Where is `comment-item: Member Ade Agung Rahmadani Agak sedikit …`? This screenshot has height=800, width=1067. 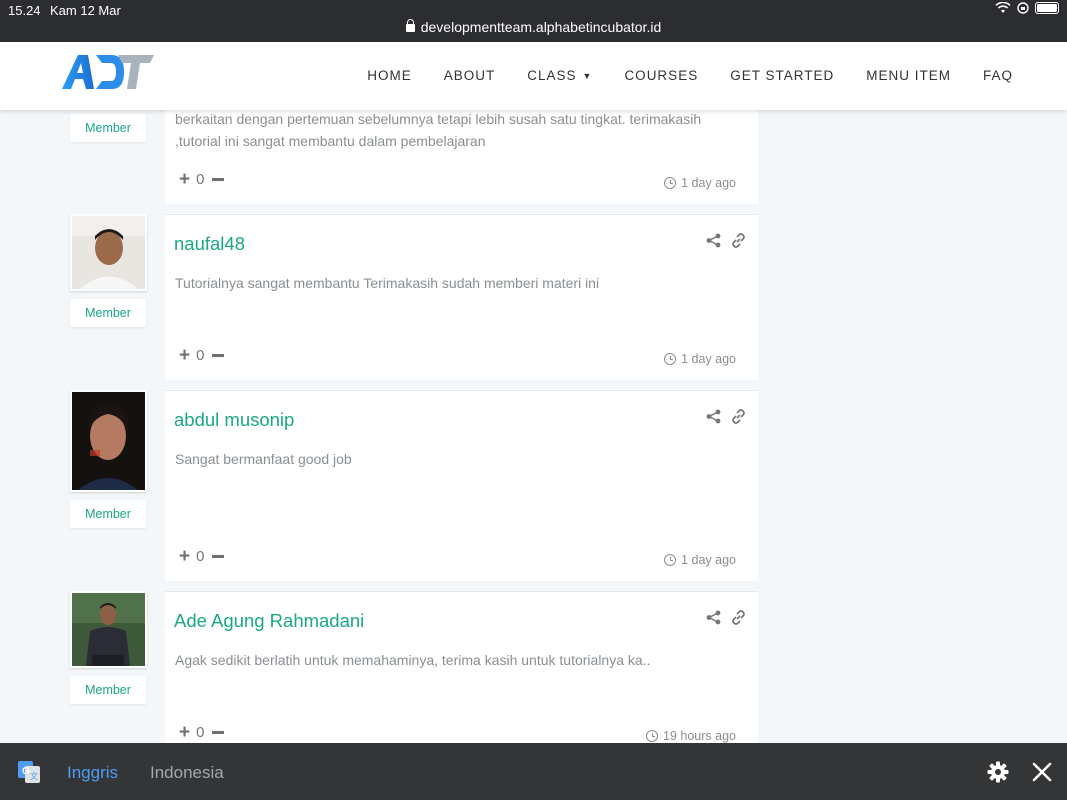
comment-item: Member Ade Agung Rahmadani Agak sedikit … is located at coordinates (414, 667).